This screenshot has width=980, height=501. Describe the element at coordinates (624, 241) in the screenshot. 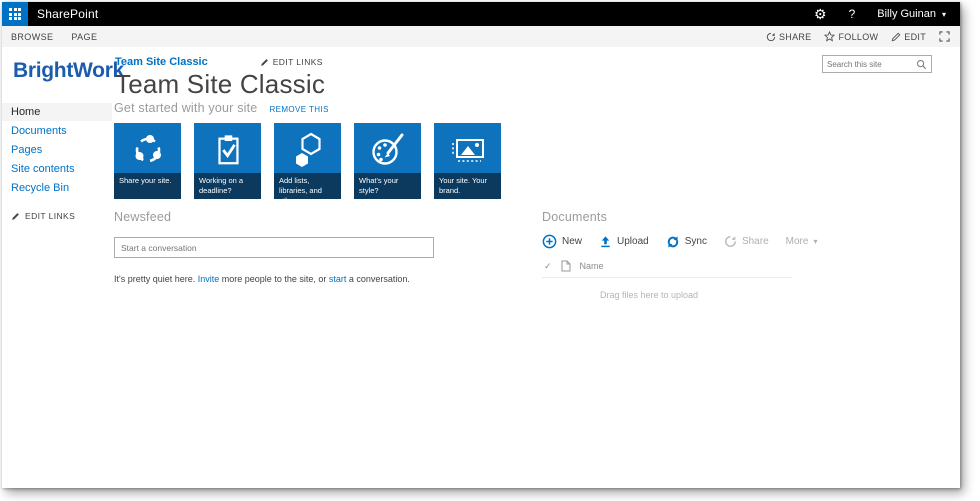

I see `upload-document-button: Upload` at that location.